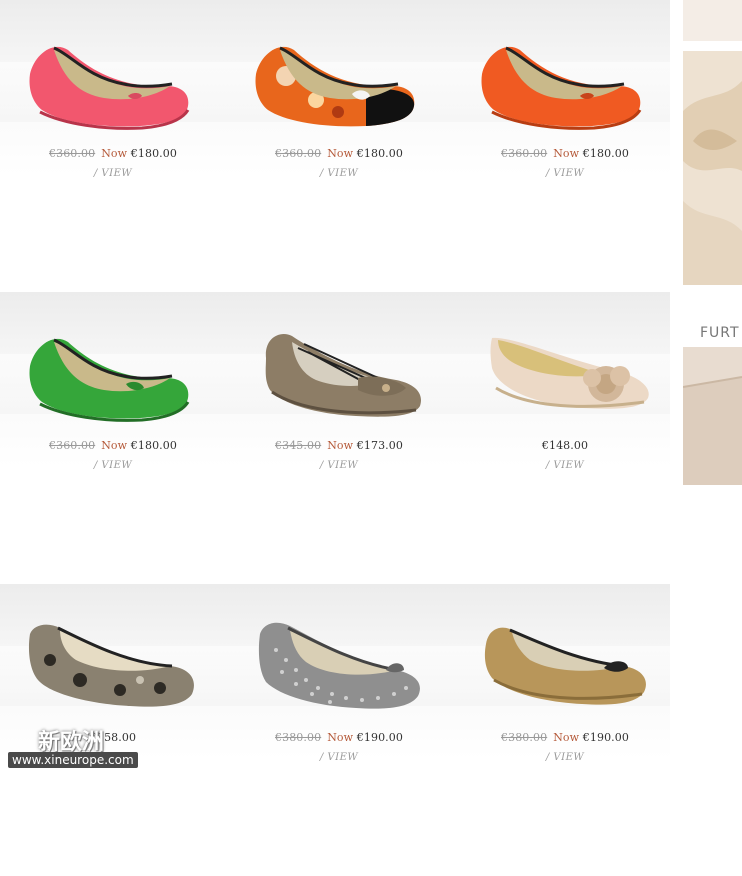  Describe the element at coordinates (343, 375) in the screenshot. I see `moccasin-image` at that location.